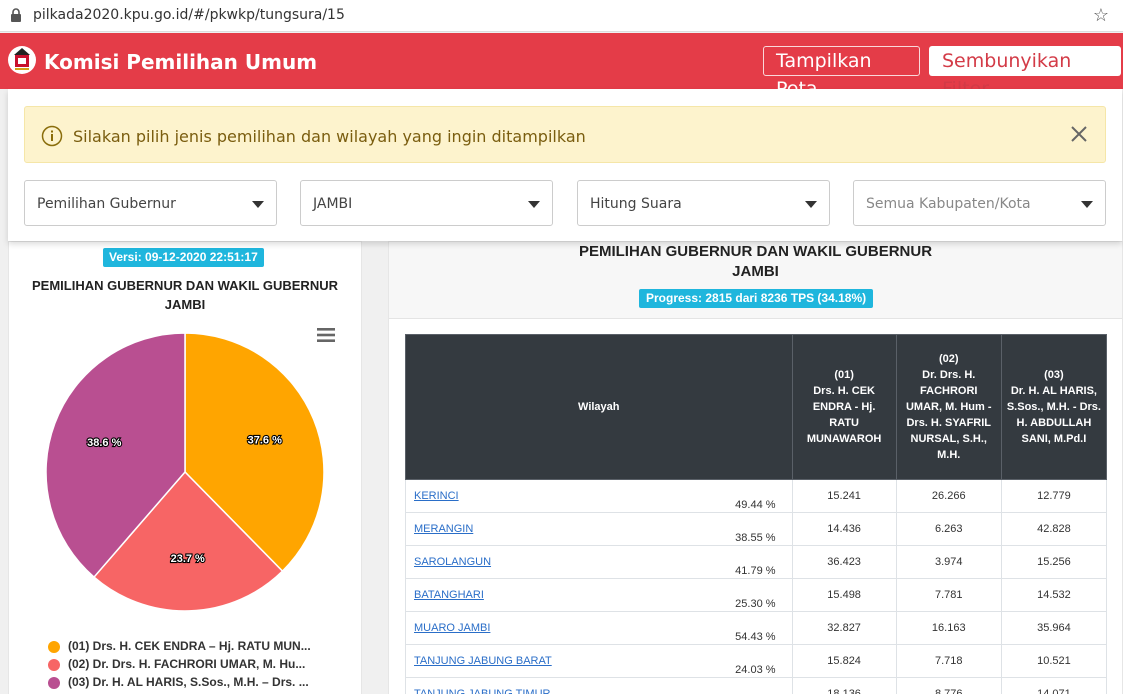 This screenshot has height=694, width=1123. I want to click on votes-candidate-02: 6.263, so click(948, 529).